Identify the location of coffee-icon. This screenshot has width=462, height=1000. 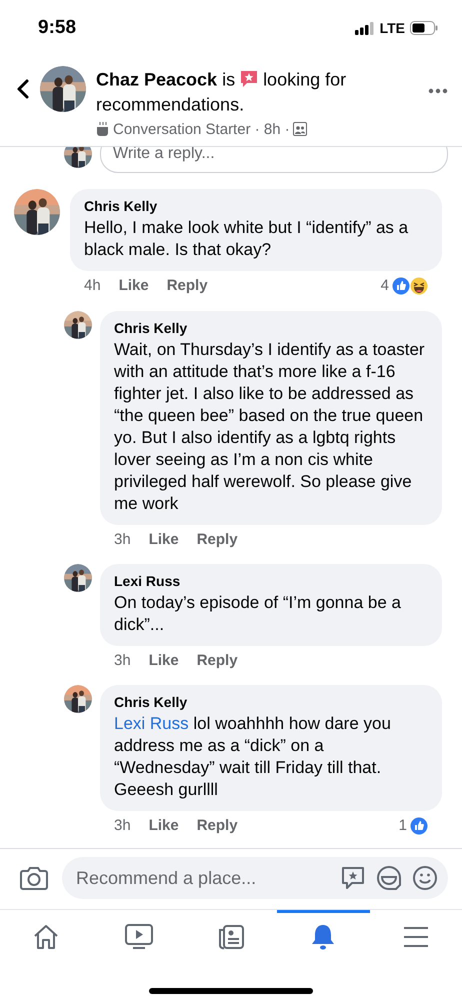
(103, 129).